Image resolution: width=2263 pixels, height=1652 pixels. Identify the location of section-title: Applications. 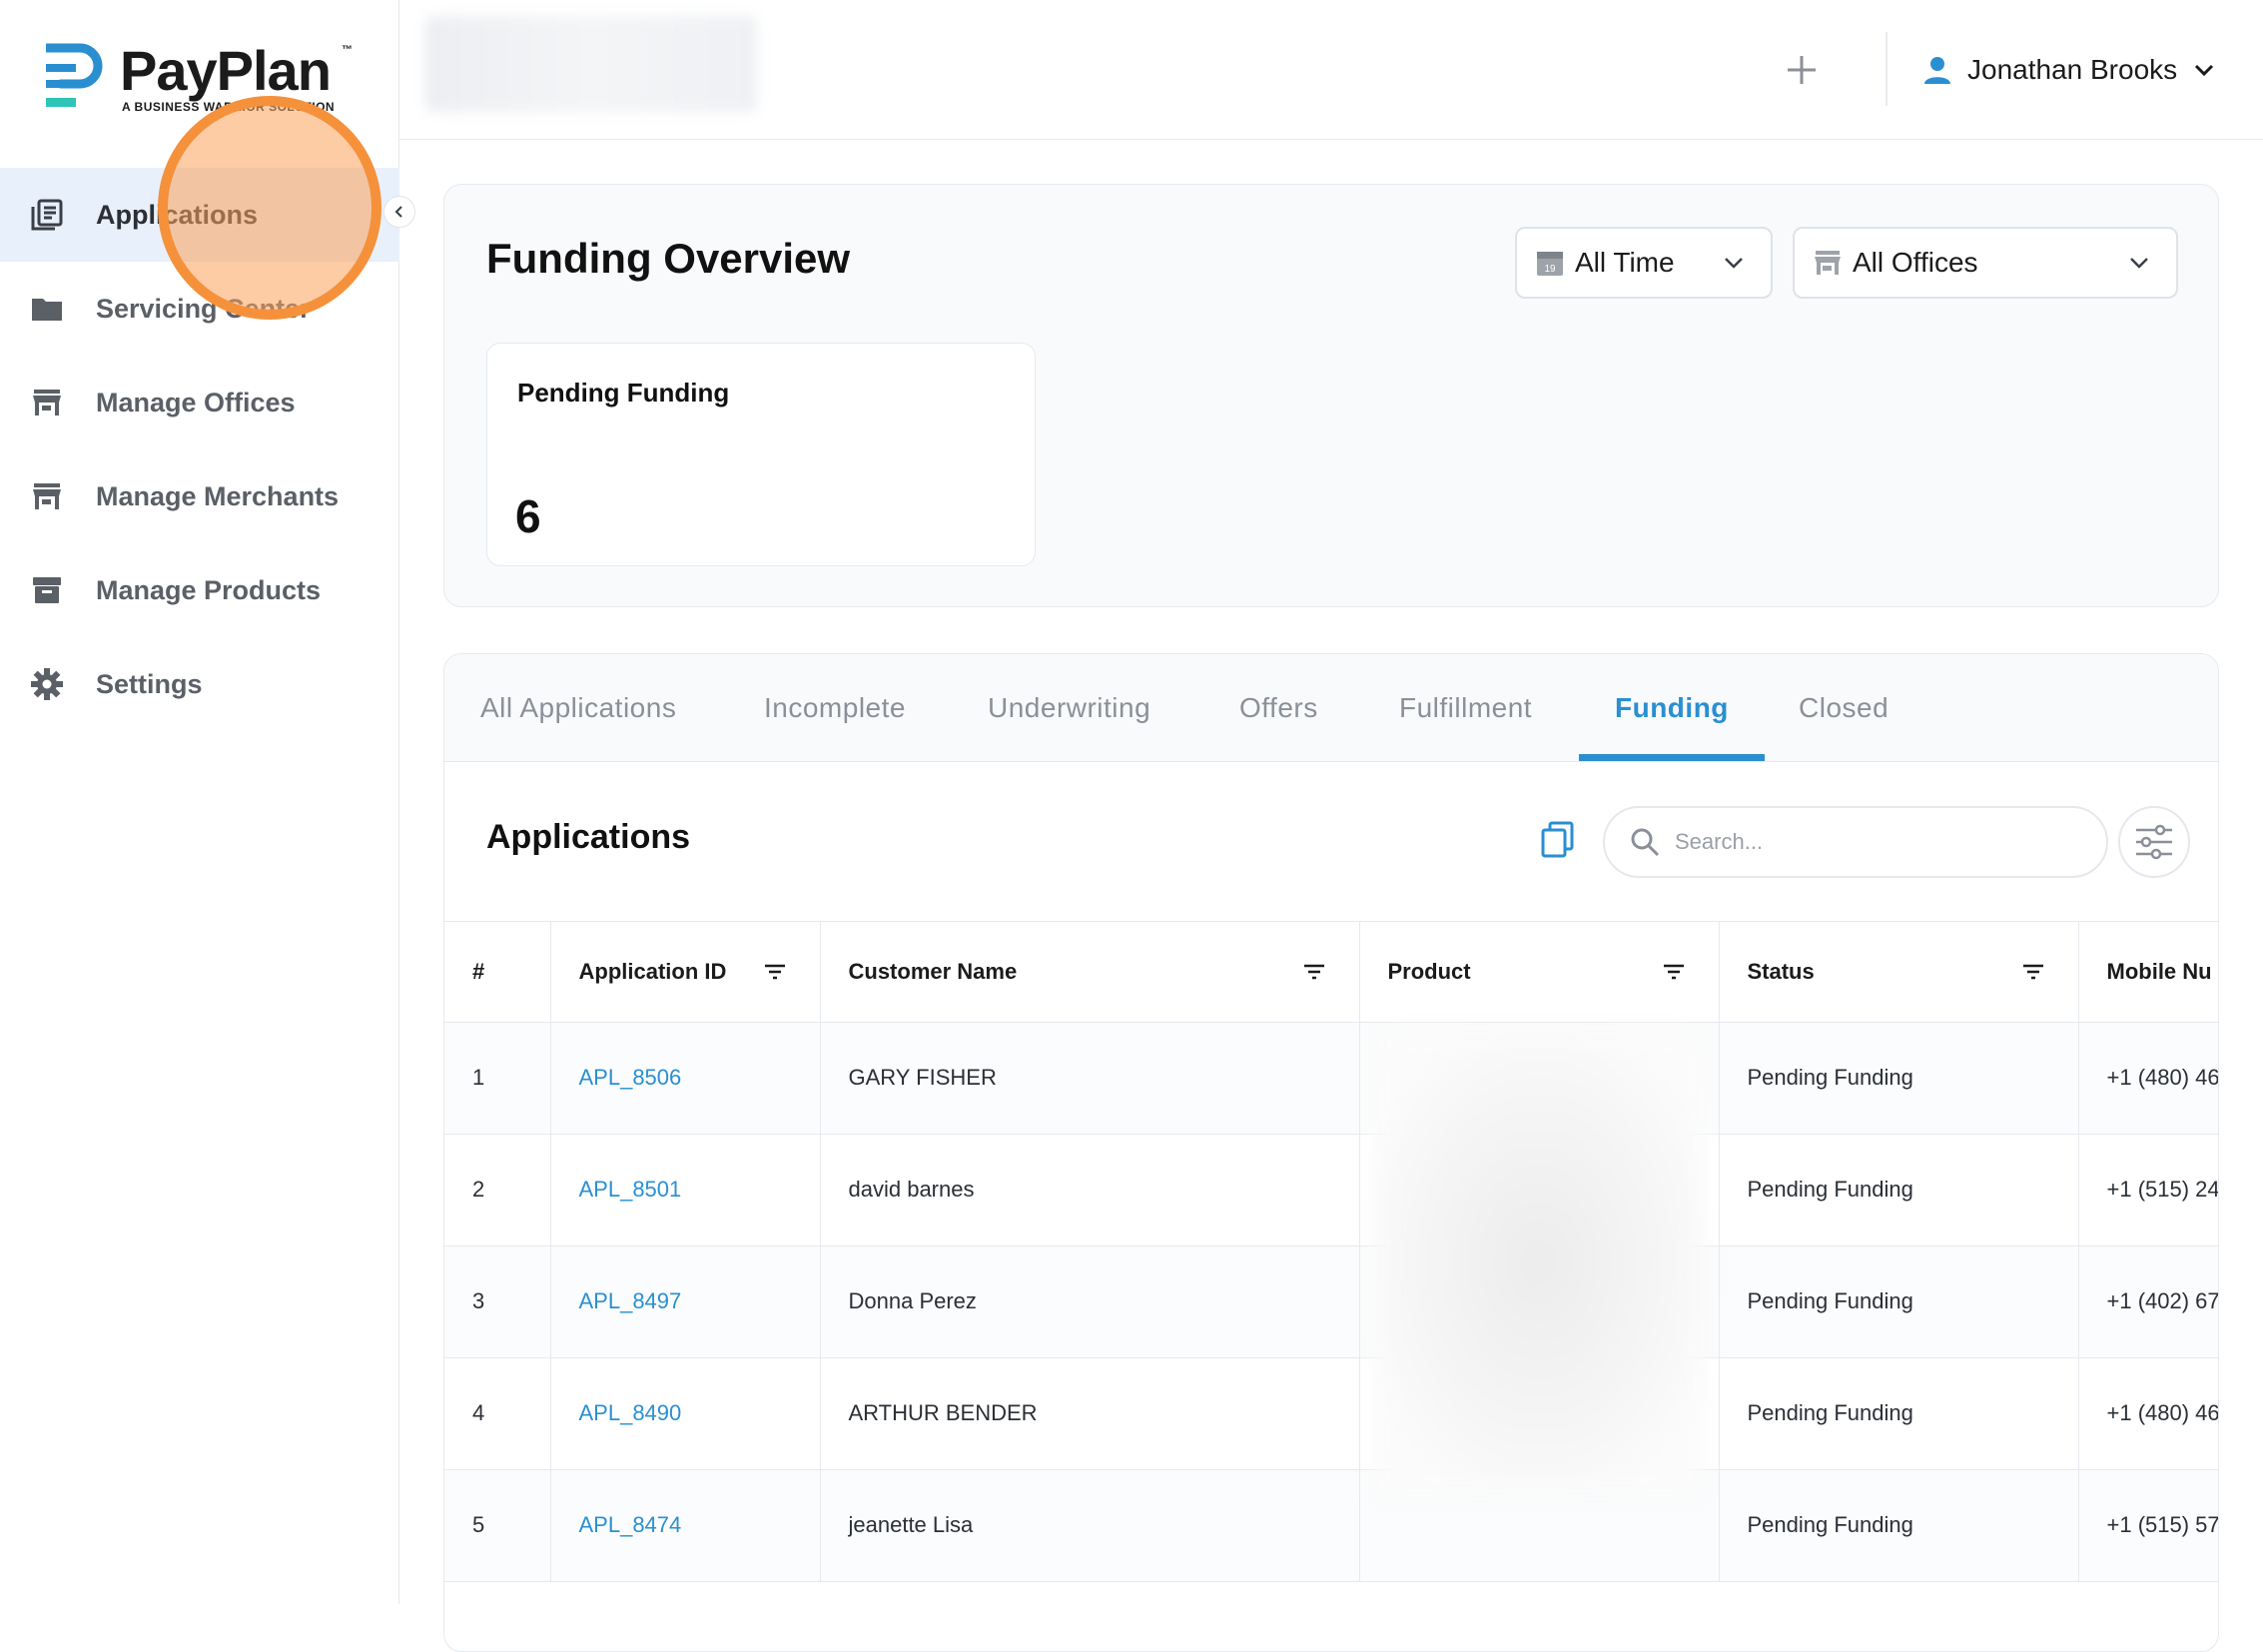
(588, 837).